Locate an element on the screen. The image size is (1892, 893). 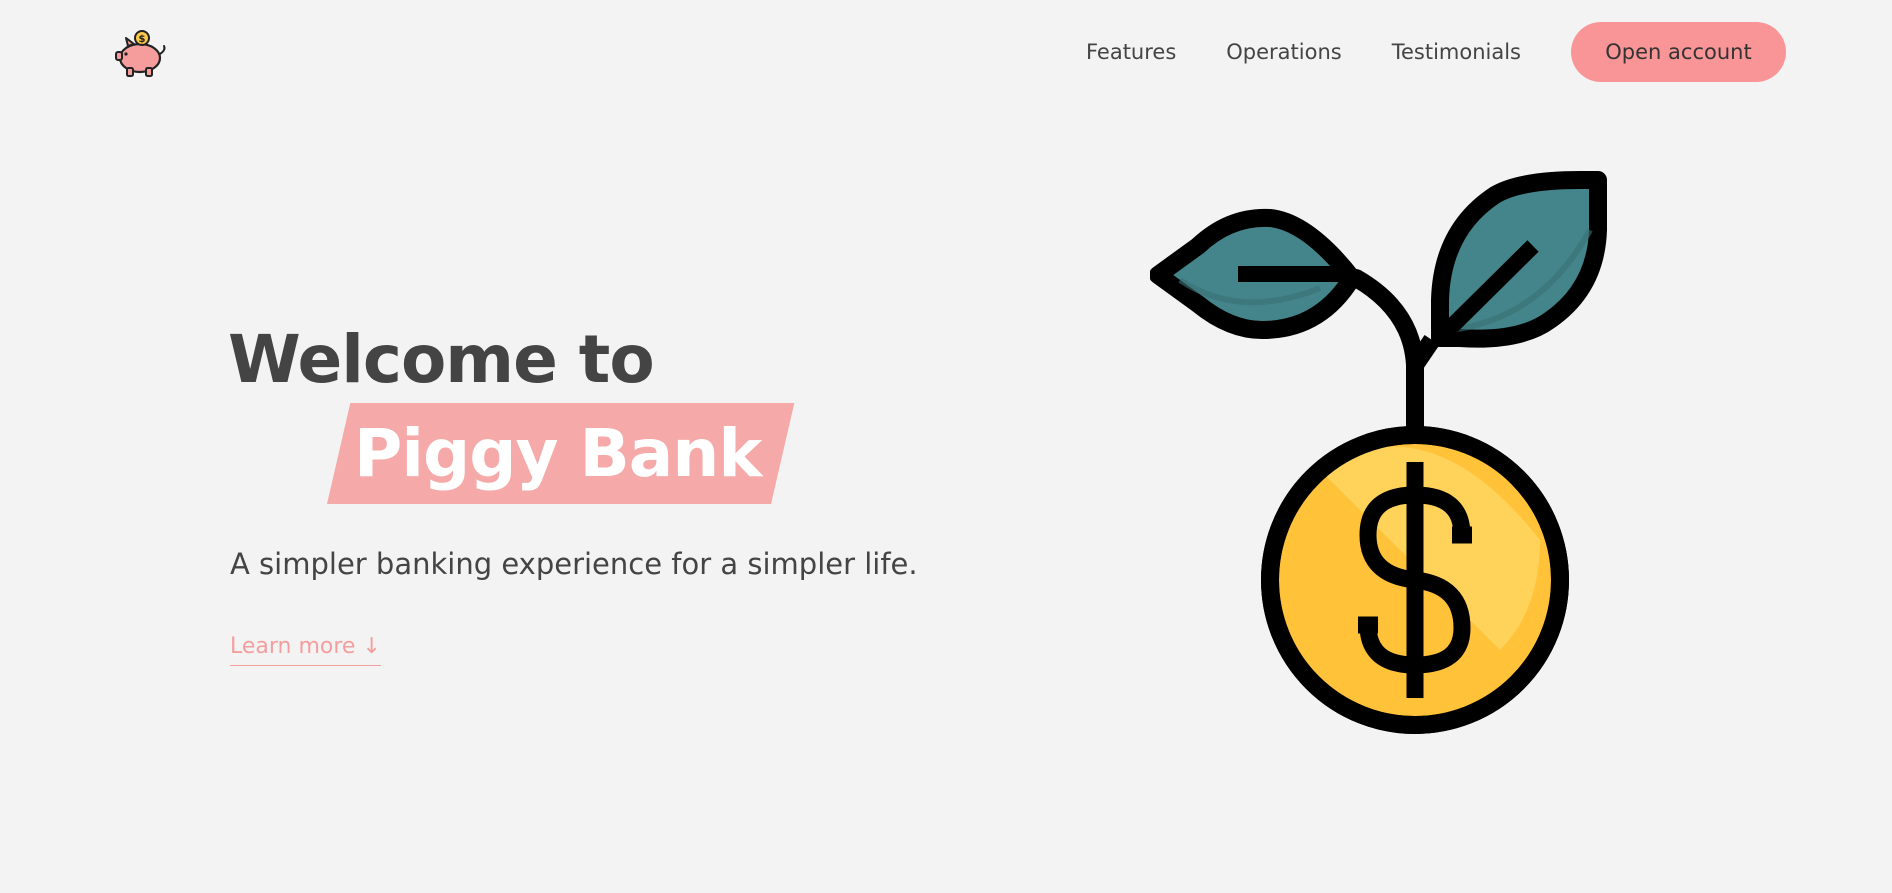
hero-title-highlight: Piggy Bank is located at coordinates (558, 453).